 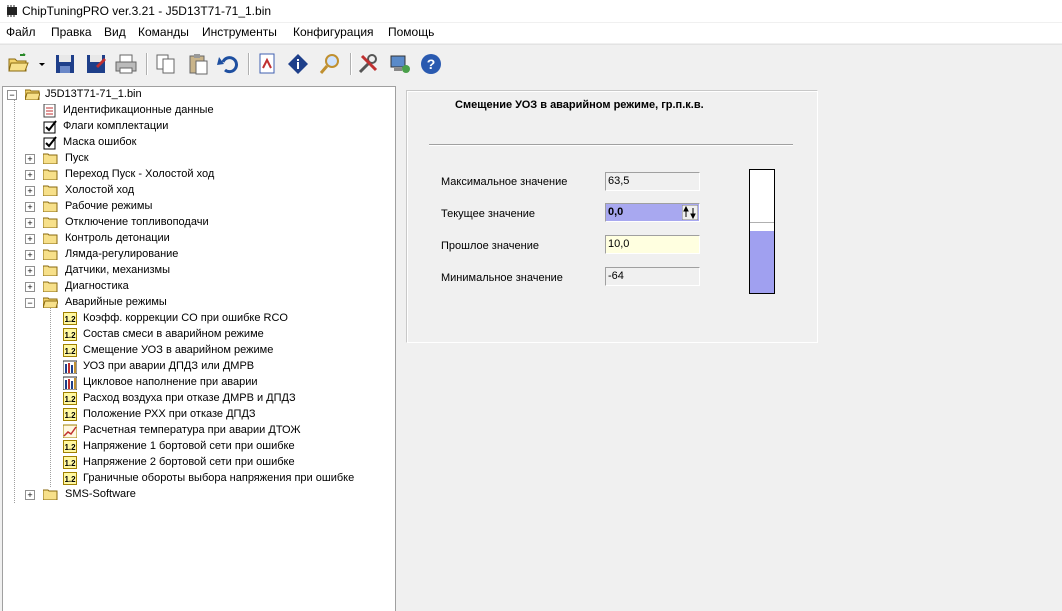 I want to click on undo-icon, so click(x=228, y=64).